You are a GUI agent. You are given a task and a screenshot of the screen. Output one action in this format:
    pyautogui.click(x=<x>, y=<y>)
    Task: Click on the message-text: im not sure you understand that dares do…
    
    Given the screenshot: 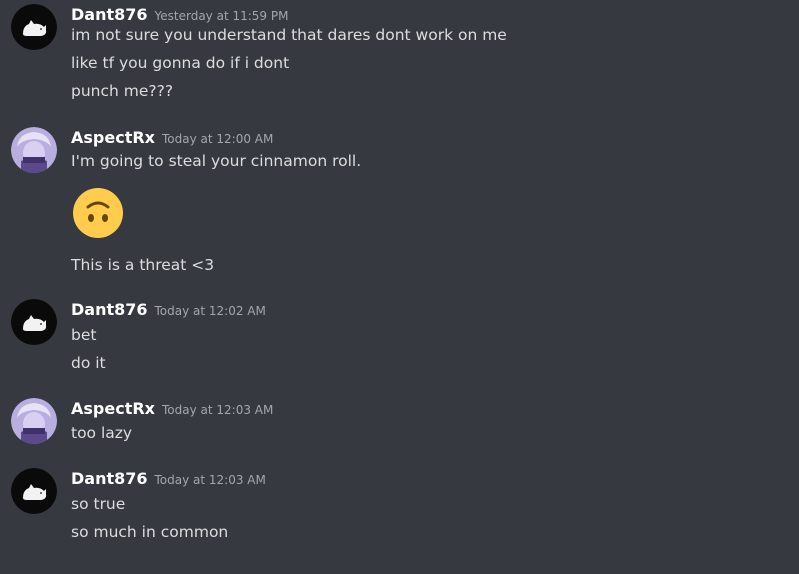 What is the action you would take?
    pyautogui.click(x=289, y=35)
    